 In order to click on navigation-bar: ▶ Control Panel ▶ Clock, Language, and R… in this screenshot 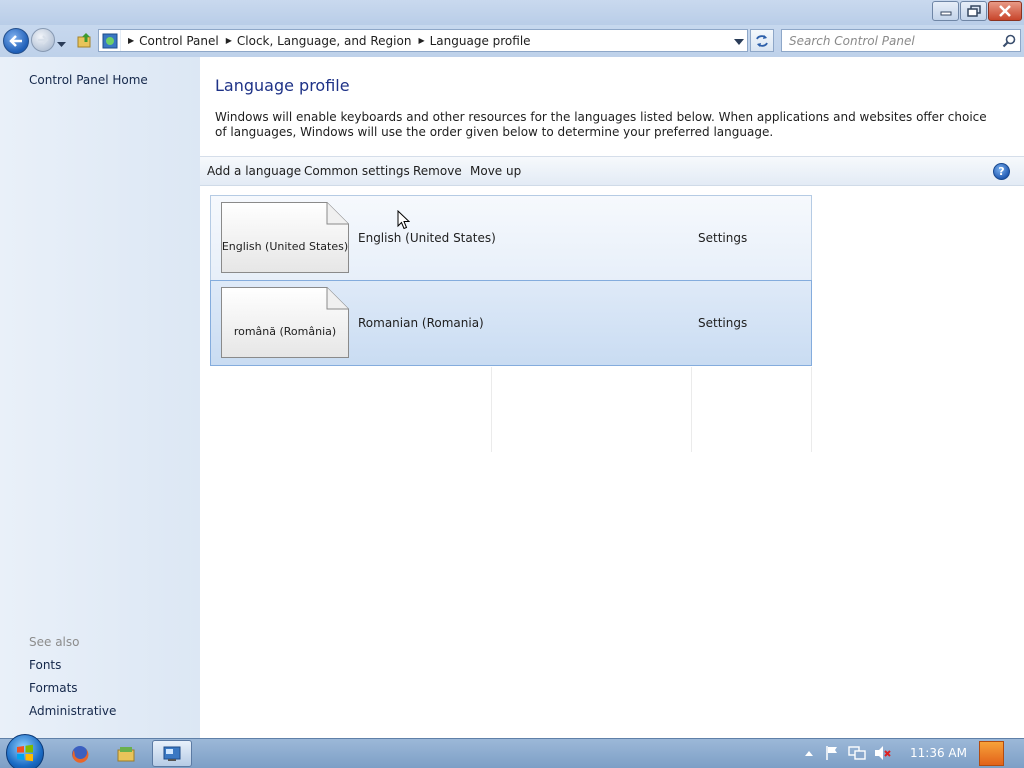, I will do `click(512, 41)`.